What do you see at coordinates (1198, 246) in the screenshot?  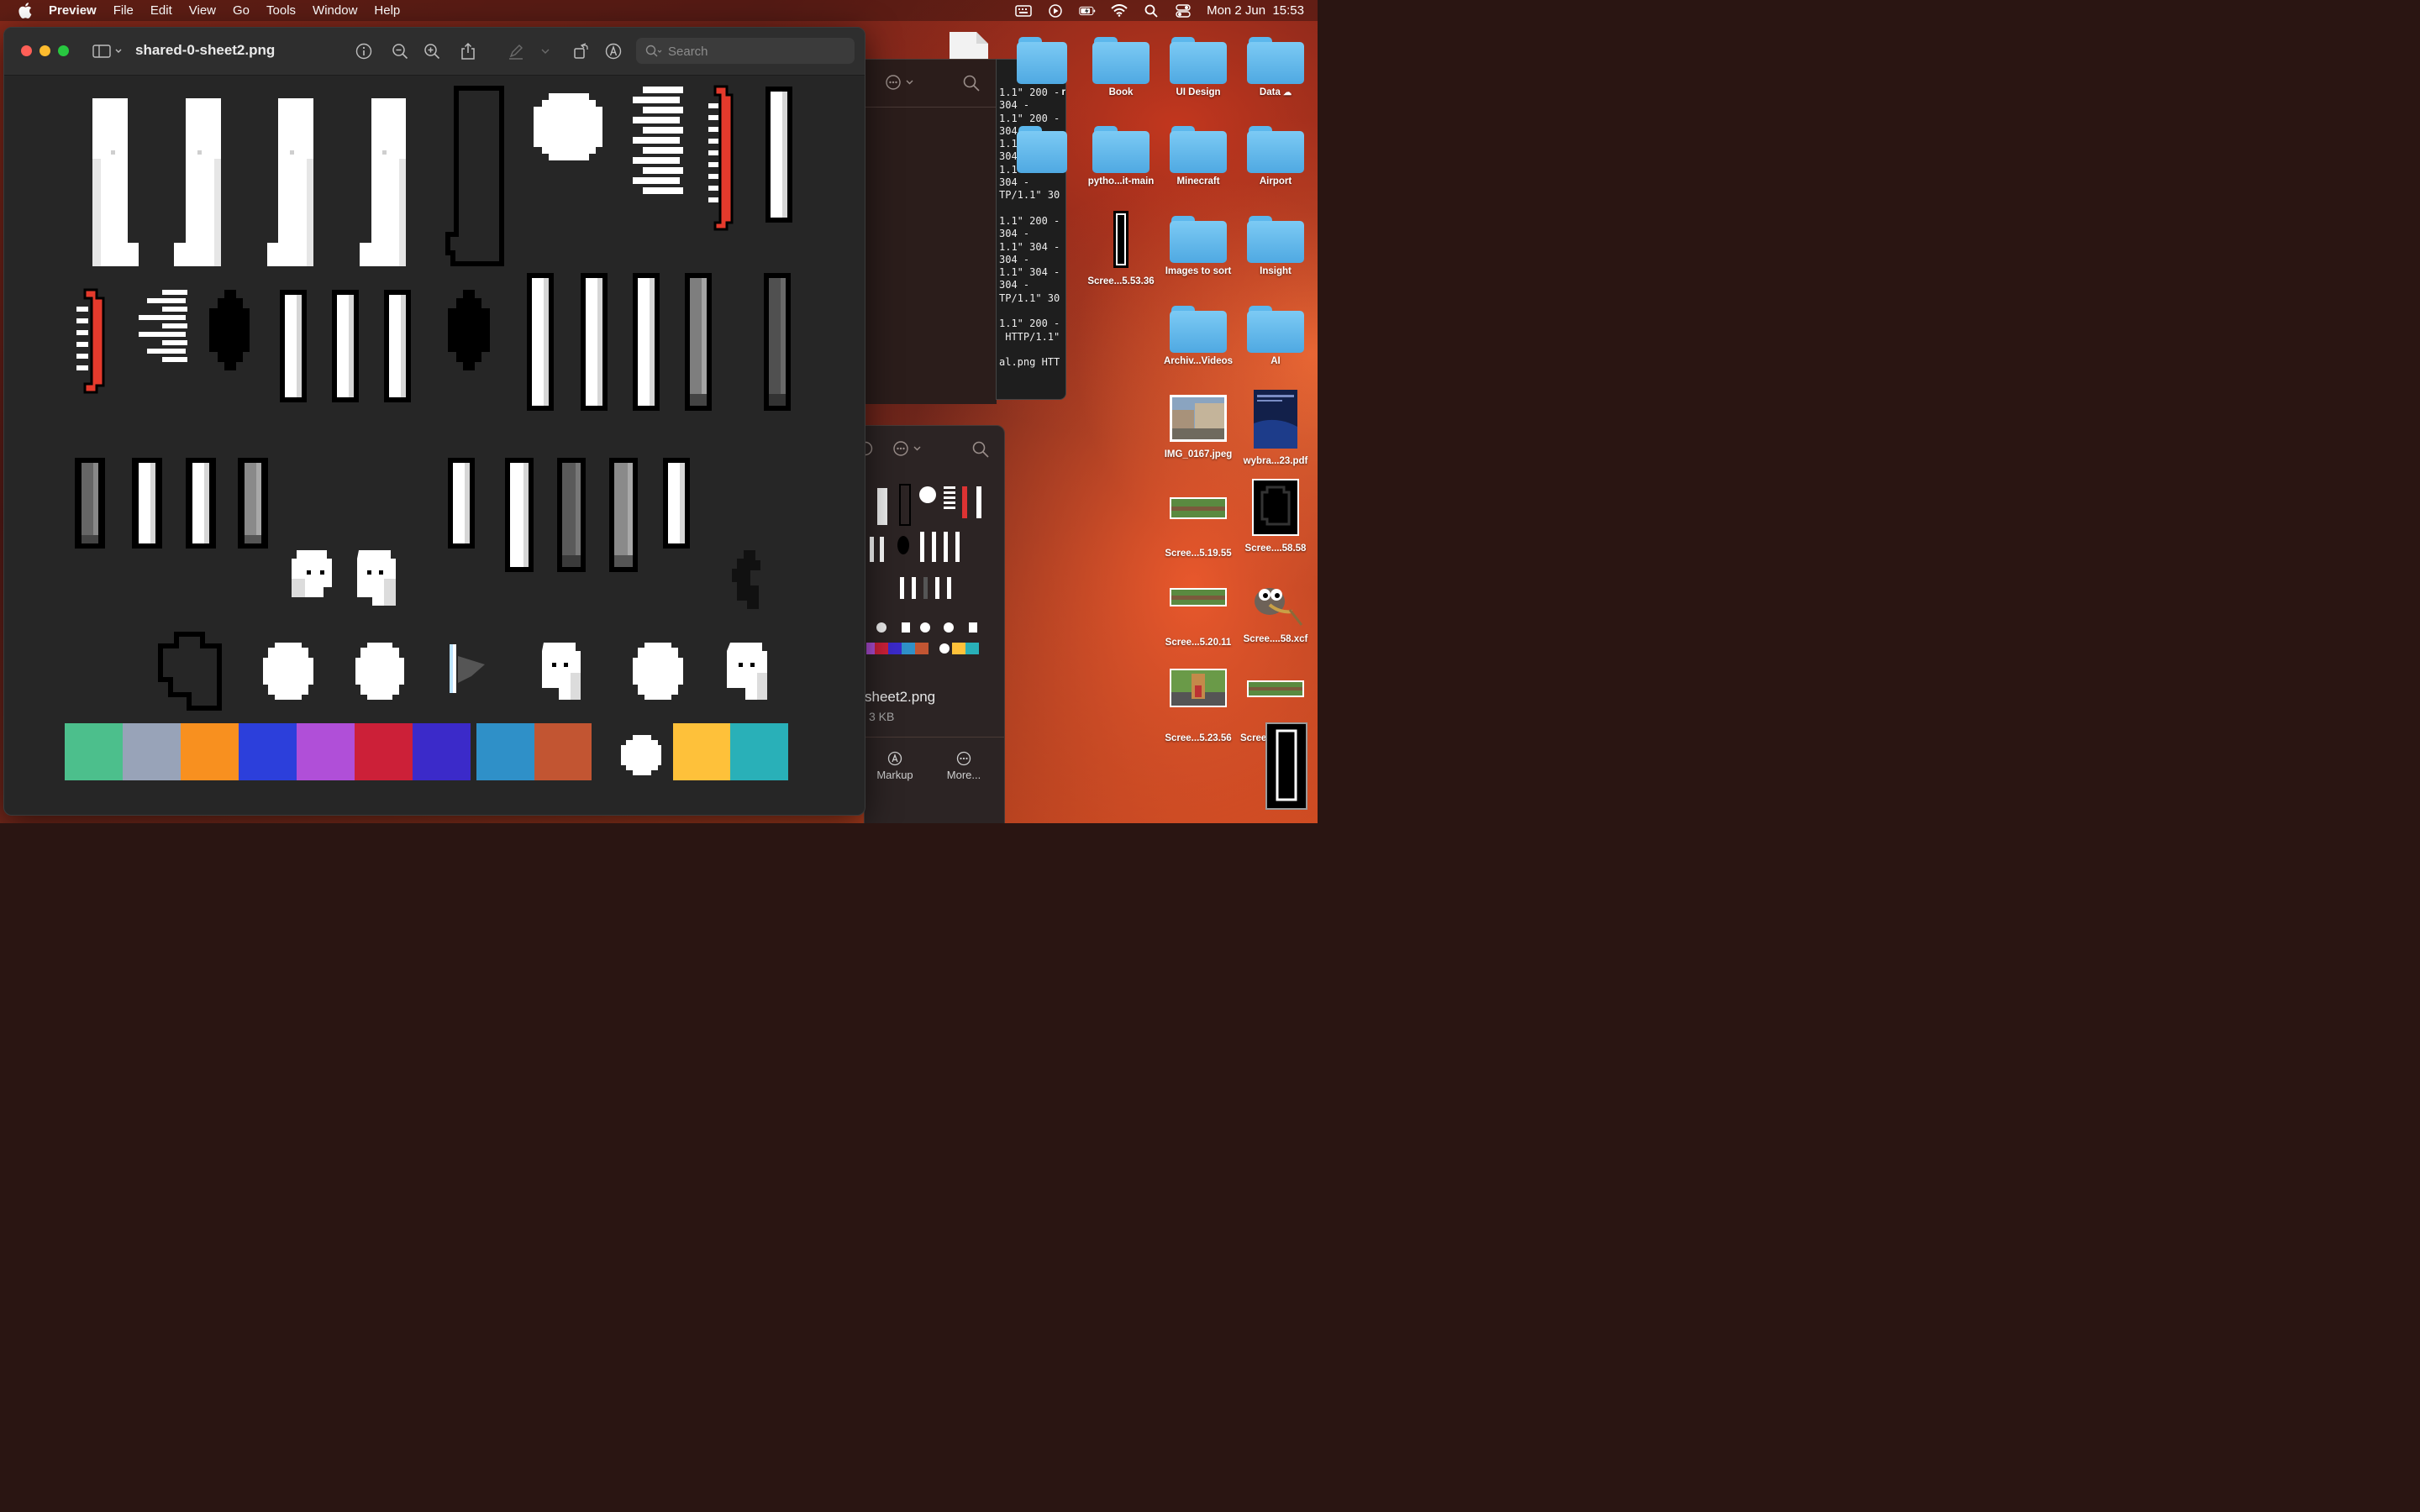 I see `desktop-item-images-to-sort: Images to sort` at bounding box center [1198, 246].